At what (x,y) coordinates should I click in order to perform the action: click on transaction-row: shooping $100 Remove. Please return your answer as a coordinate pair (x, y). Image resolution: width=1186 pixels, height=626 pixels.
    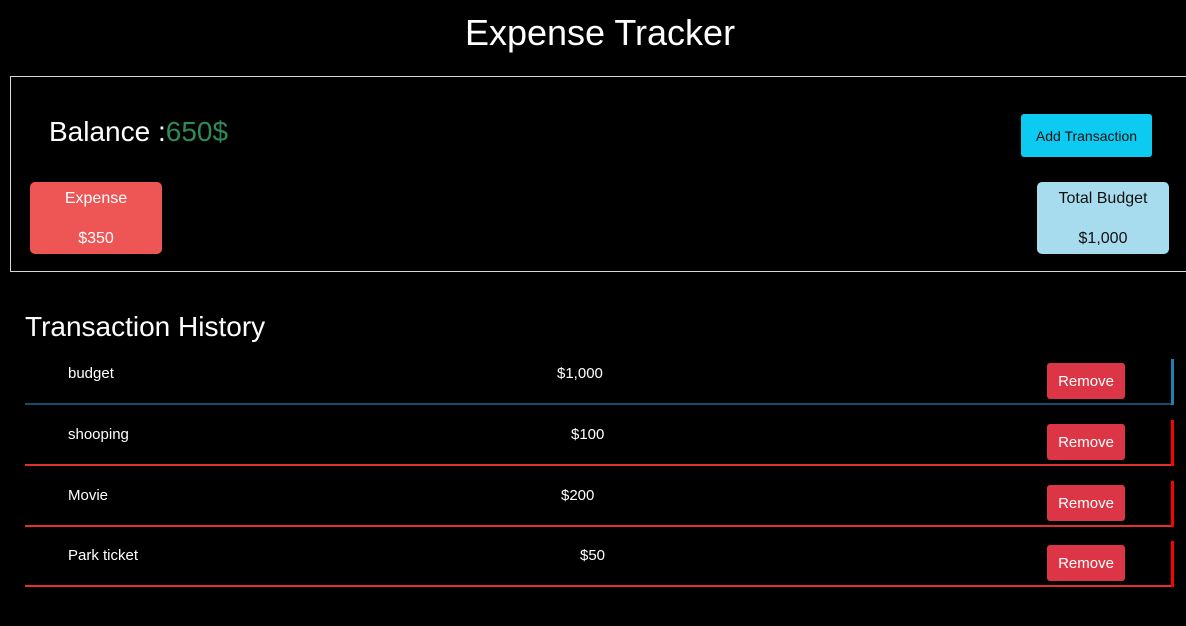
    Looking at the image, I should click on (599, 443).